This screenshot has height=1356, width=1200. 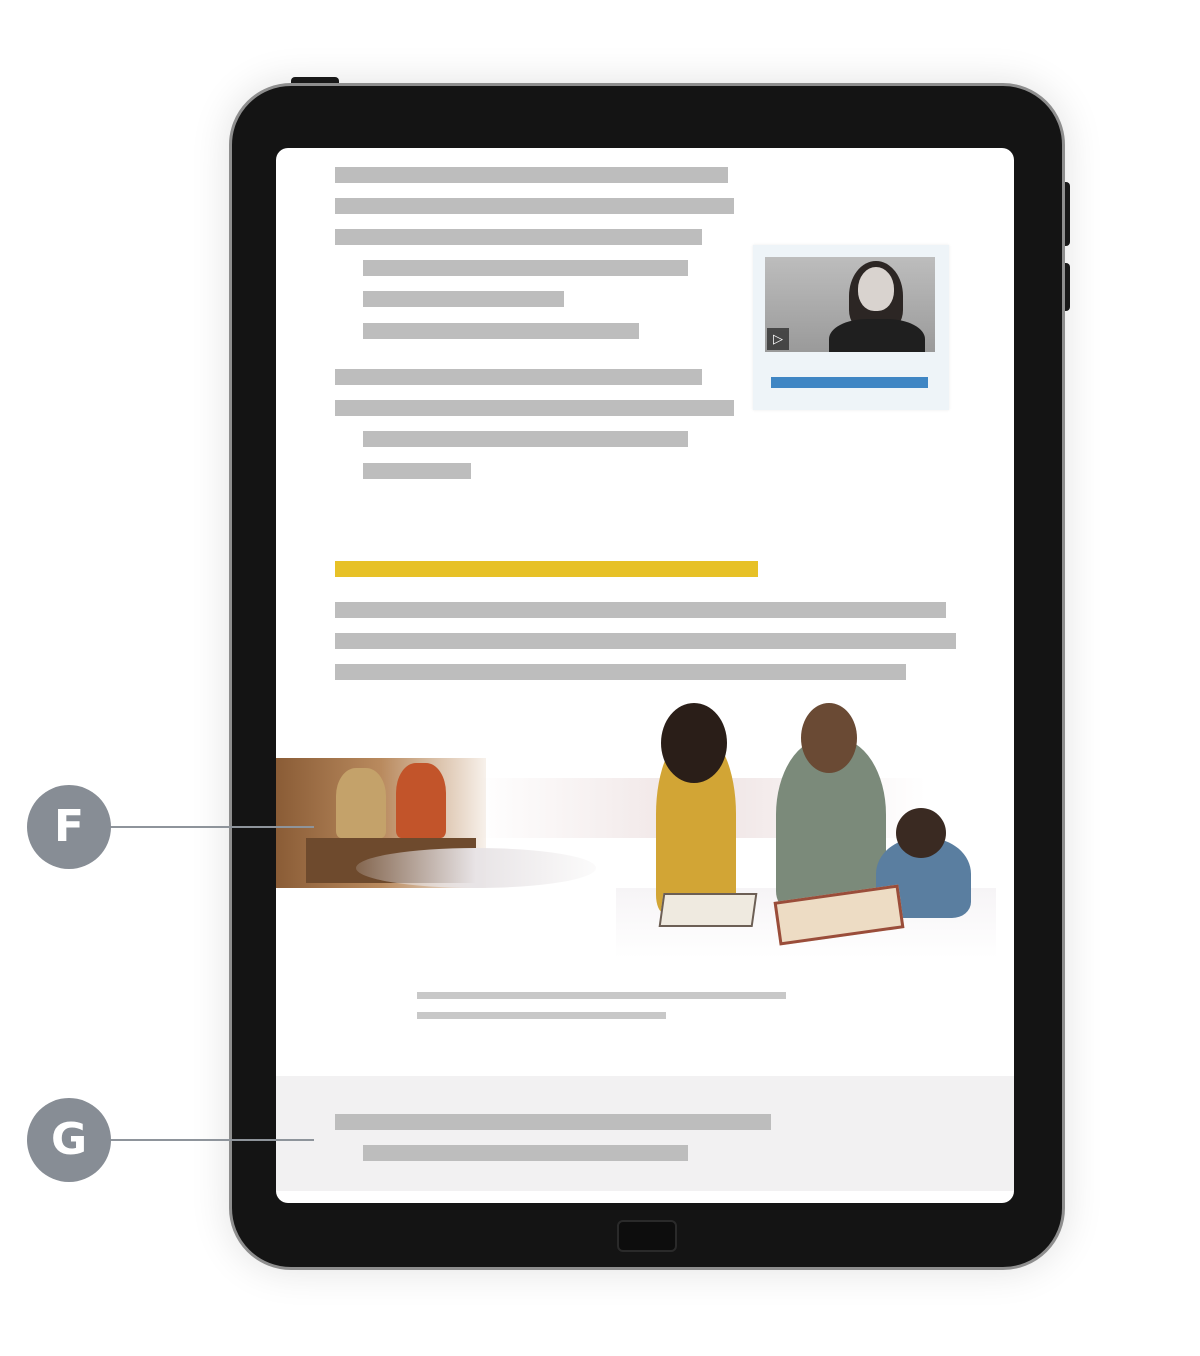 I want to click on video-title-bar, so click(x=849, y=382).